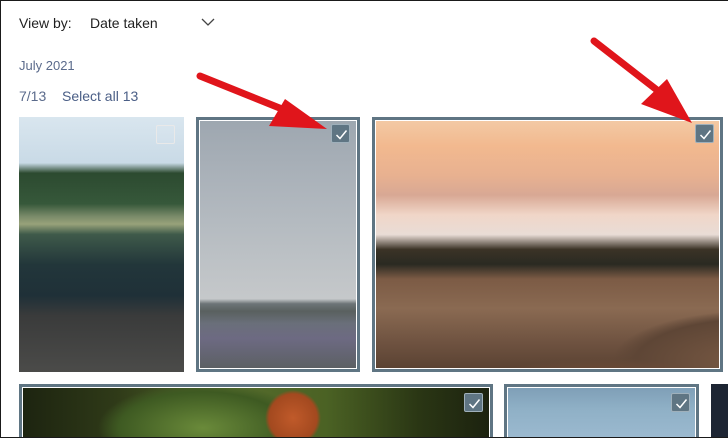 The height and width of the screenshot is (438, 728). I want to click on photo-dark, so click(719, 410).